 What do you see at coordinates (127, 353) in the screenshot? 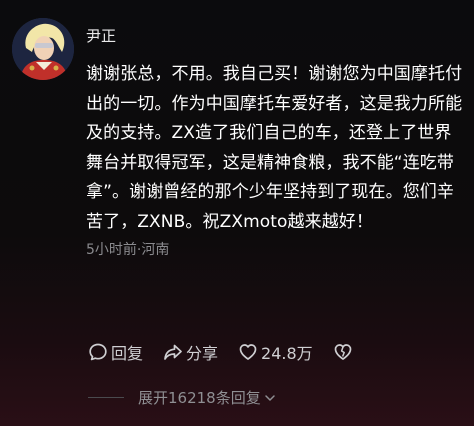
I see `reply-label: 回复` at bounding box center [127, 353].